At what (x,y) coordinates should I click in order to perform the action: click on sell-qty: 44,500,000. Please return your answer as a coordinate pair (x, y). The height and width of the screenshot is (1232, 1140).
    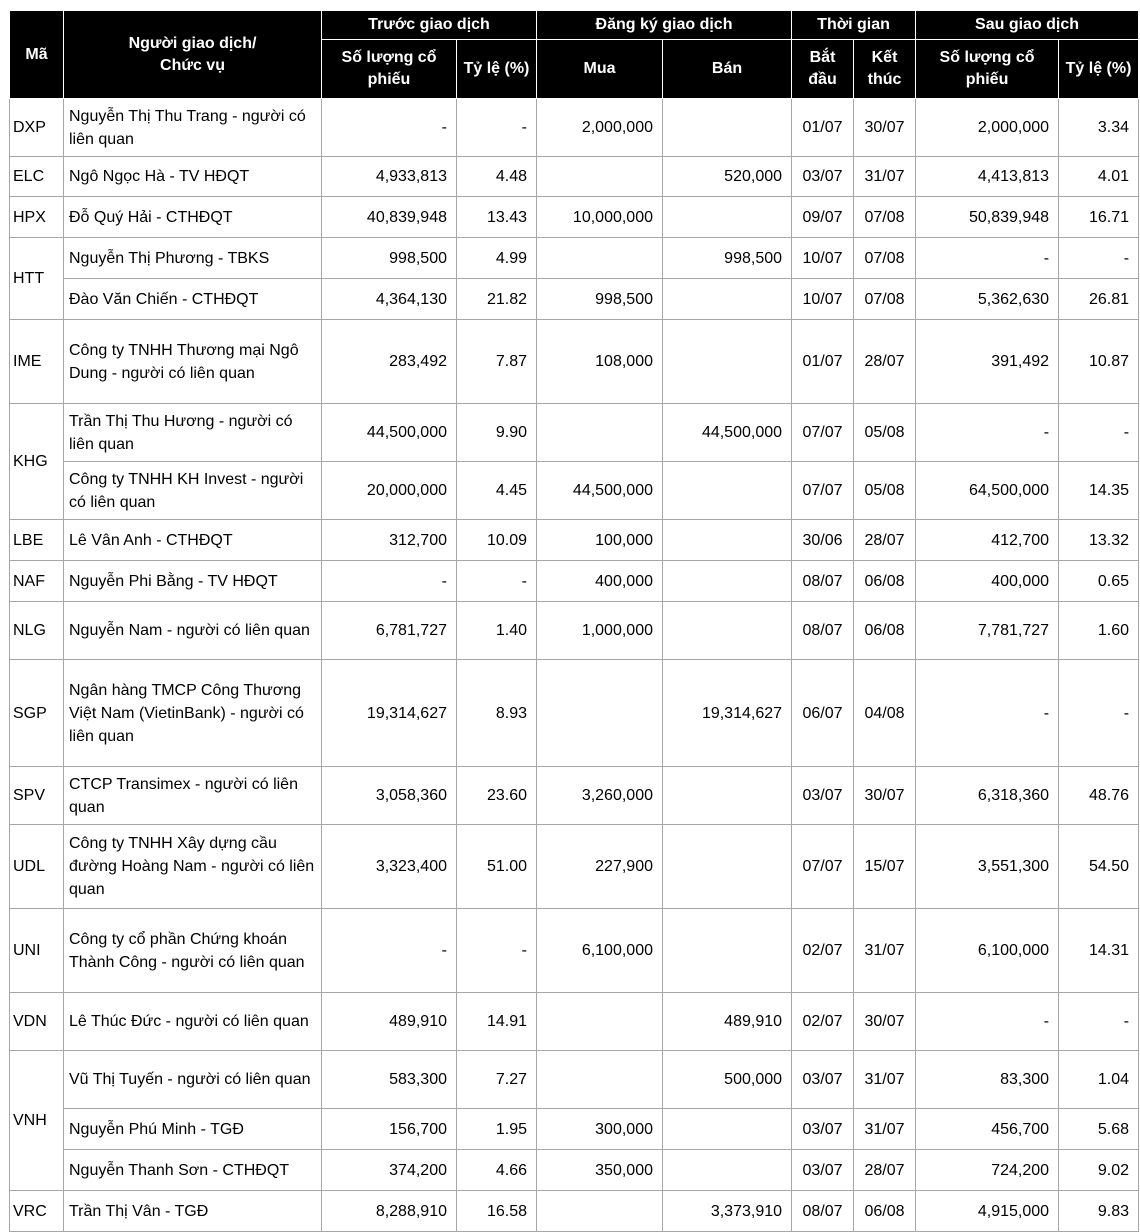
    Looking at the image, I should click on (727, 432).